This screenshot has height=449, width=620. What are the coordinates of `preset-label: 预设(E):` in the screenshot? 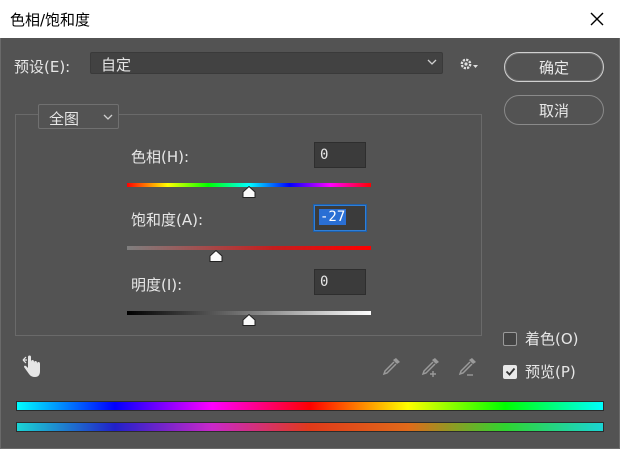 It's located at (42, 67).